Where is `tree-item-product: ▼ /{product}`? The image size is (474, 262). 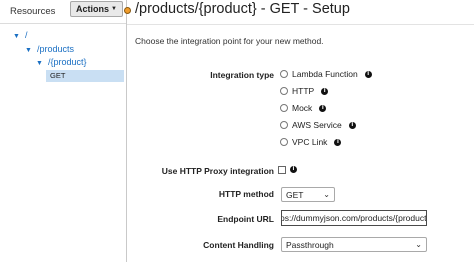
tree-item-product: ▼ /{product} is located at coordinates (61, 62).